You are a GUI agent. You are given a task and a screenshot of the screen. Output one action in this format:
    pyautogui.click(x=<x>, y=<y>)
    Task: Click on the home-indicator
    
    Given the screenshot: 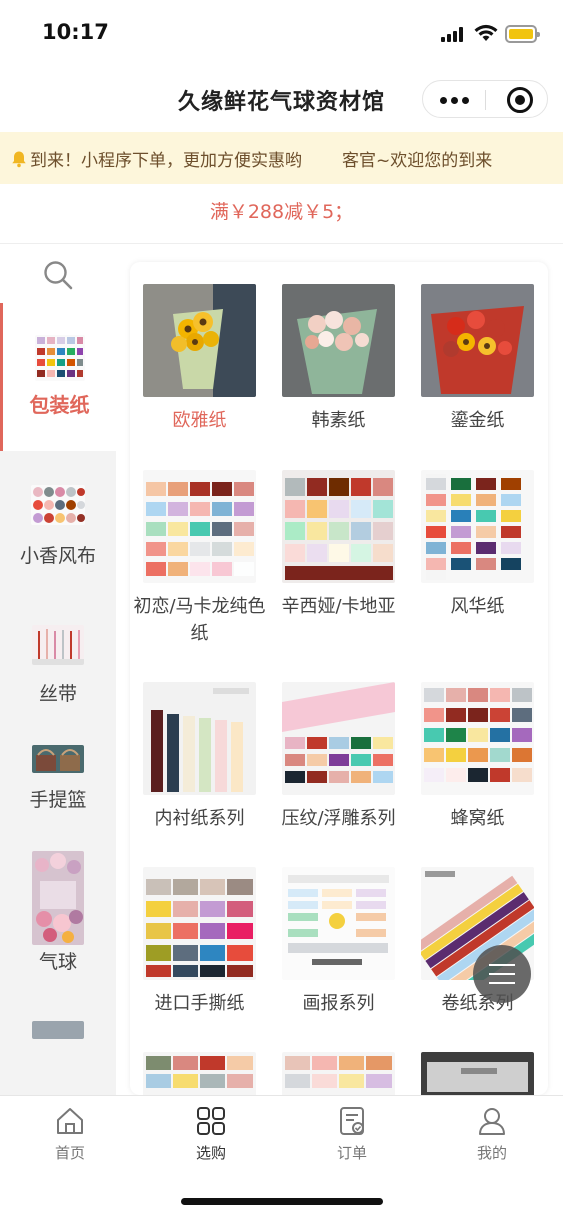 What is the action you would take?
    pyautogui.click(x=282, y=1201)
    